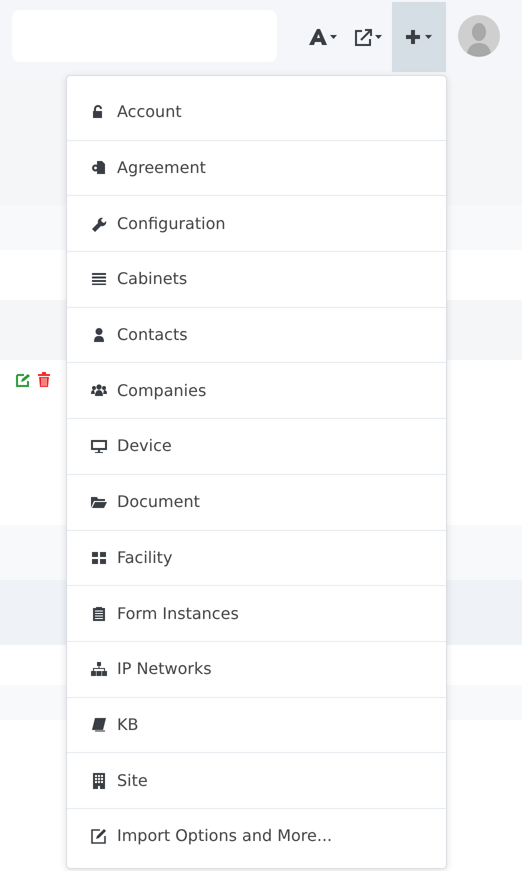  Describe the element at coordinates (99, 669) in the screenshot. I see `network-icon` at that location.